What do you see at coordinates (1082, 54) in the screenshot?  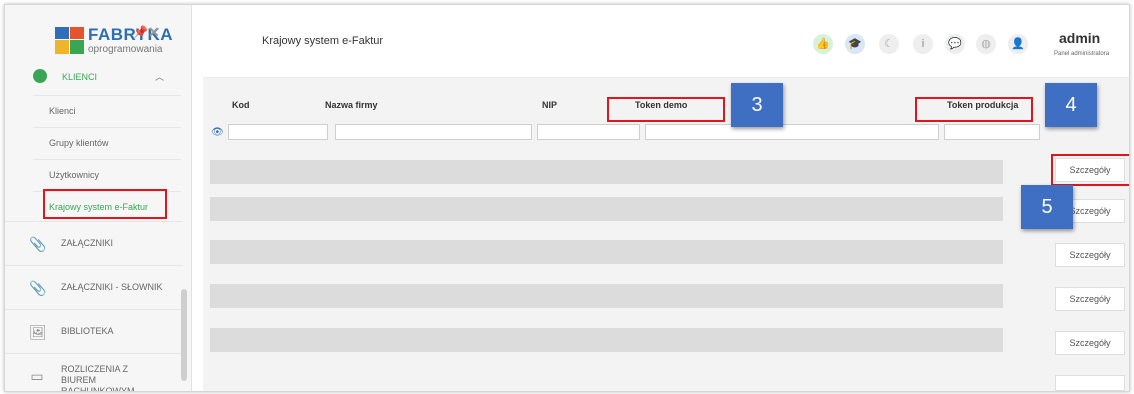 I see `user-role: Panel administratora` at bounding box center [1082, 54].